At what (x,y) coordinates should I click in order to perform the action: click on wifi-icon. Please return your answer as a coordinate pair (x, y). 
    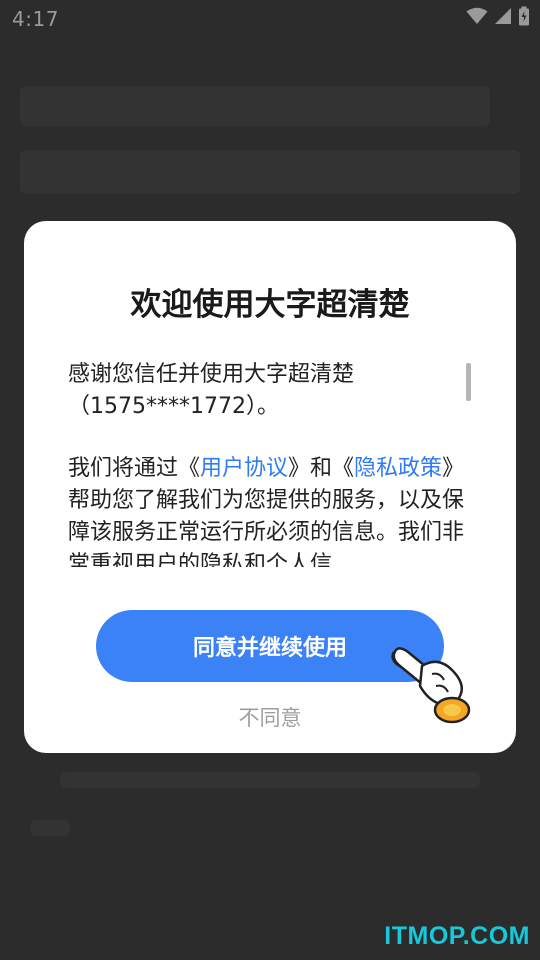
    Looking at the image, I should click on (477, 18).